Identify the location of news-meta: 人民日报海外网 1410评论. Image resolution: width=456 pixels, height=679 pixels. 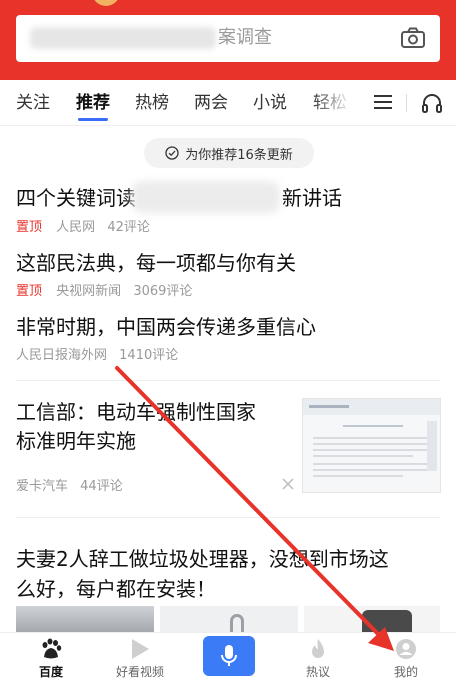
(97, 356).